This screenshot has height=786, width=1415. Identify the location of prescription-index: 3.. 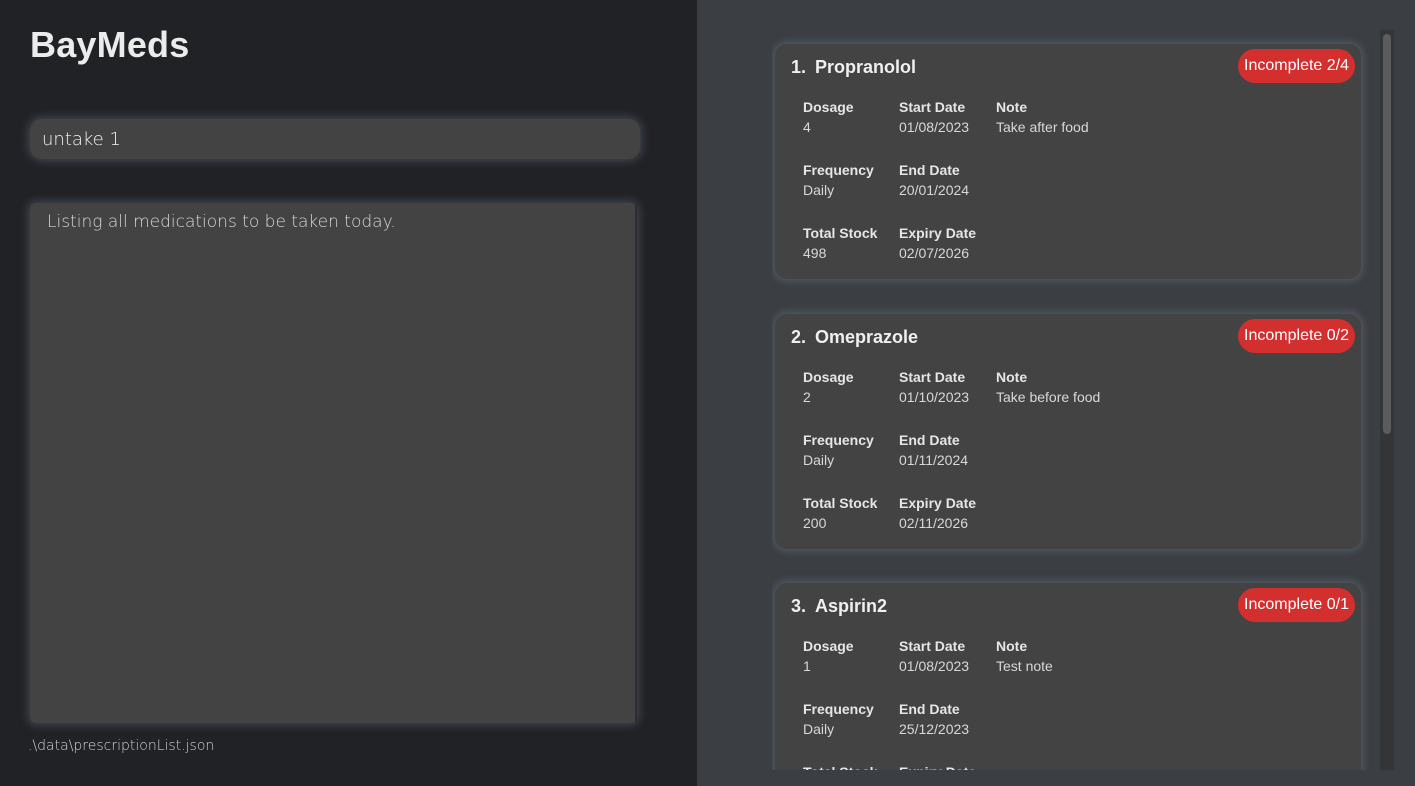
(799, 606).